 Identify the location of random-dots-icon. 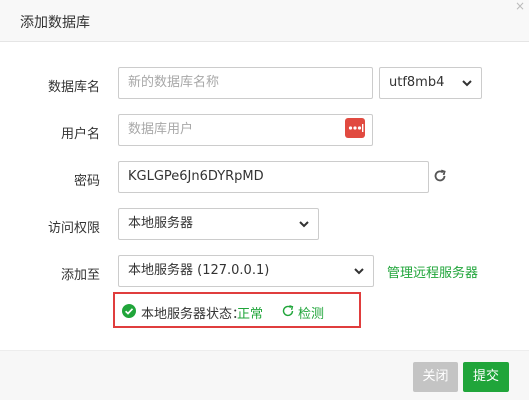
(356, 128).